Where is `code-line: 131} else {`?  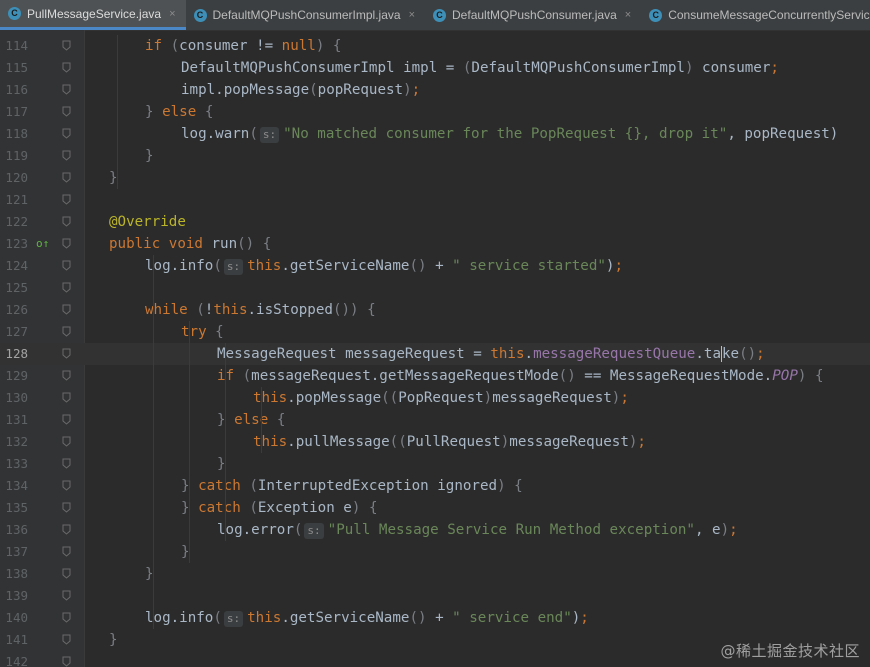
code-line: 131} else { is located at coordinates (435, 420).